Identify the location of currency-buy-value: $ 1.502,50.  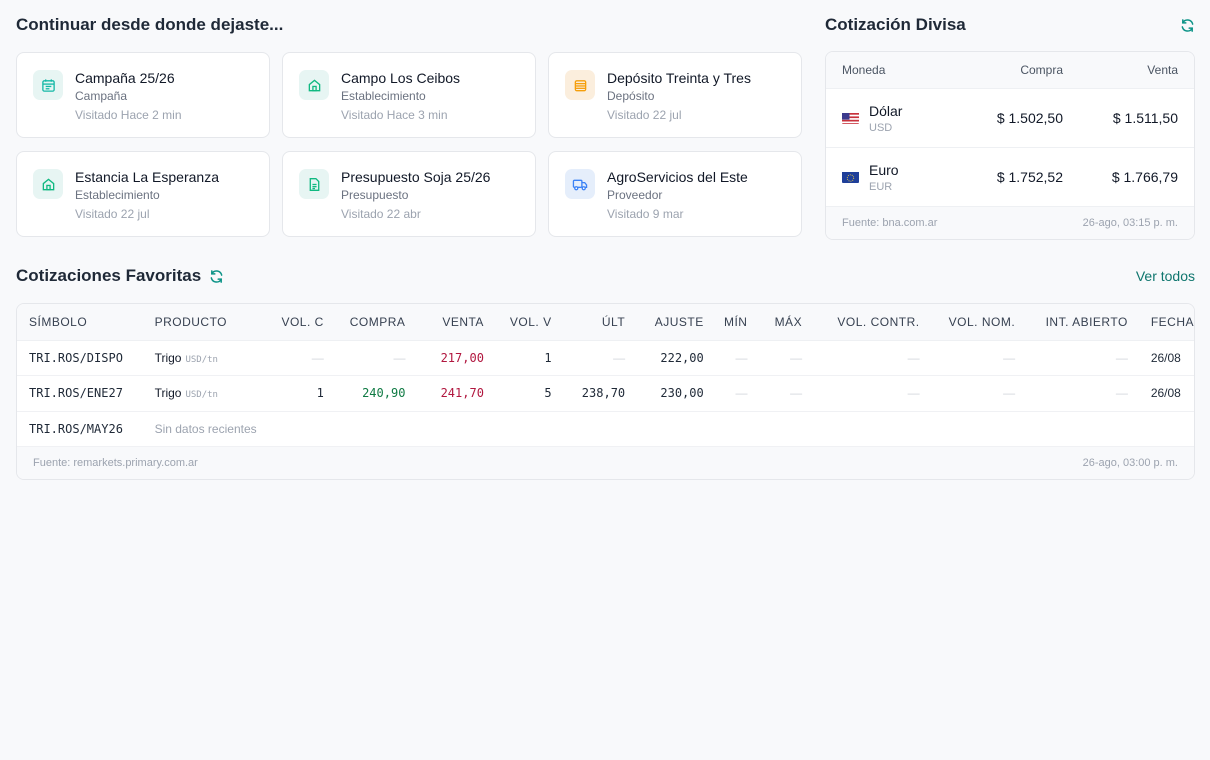
(1029, 118).